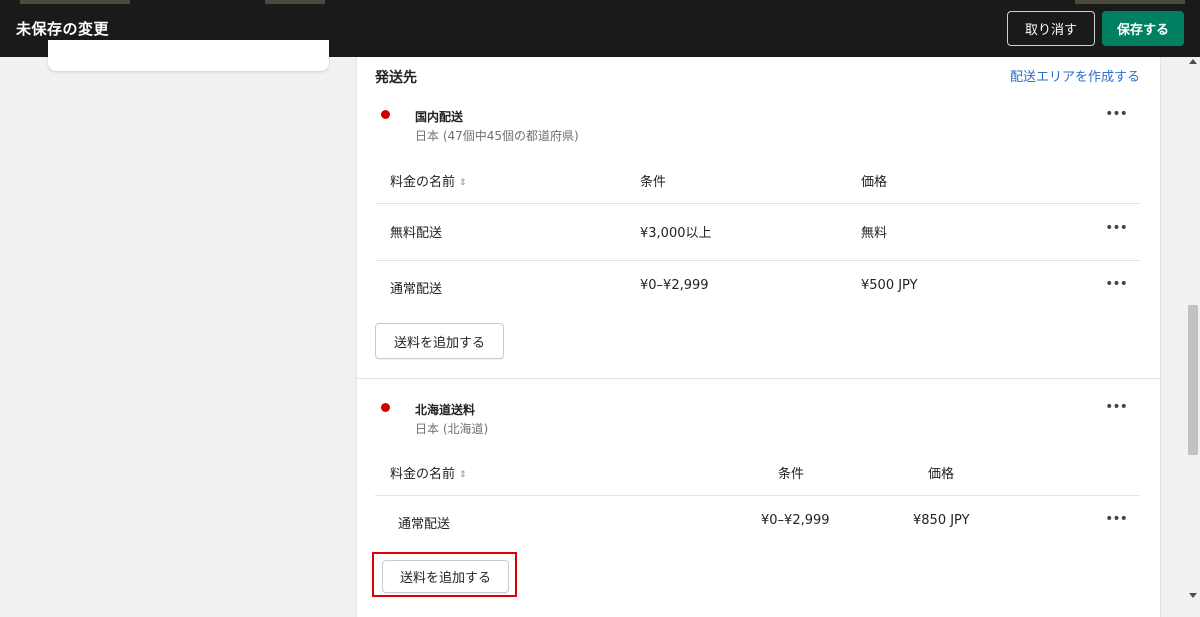 This screenshot has width=1200, height=617. What do you see at coordinates (1193, 61) in the screenshot?
I see `scroll-up-arrow-icon` at bounding box center [1193, 61].